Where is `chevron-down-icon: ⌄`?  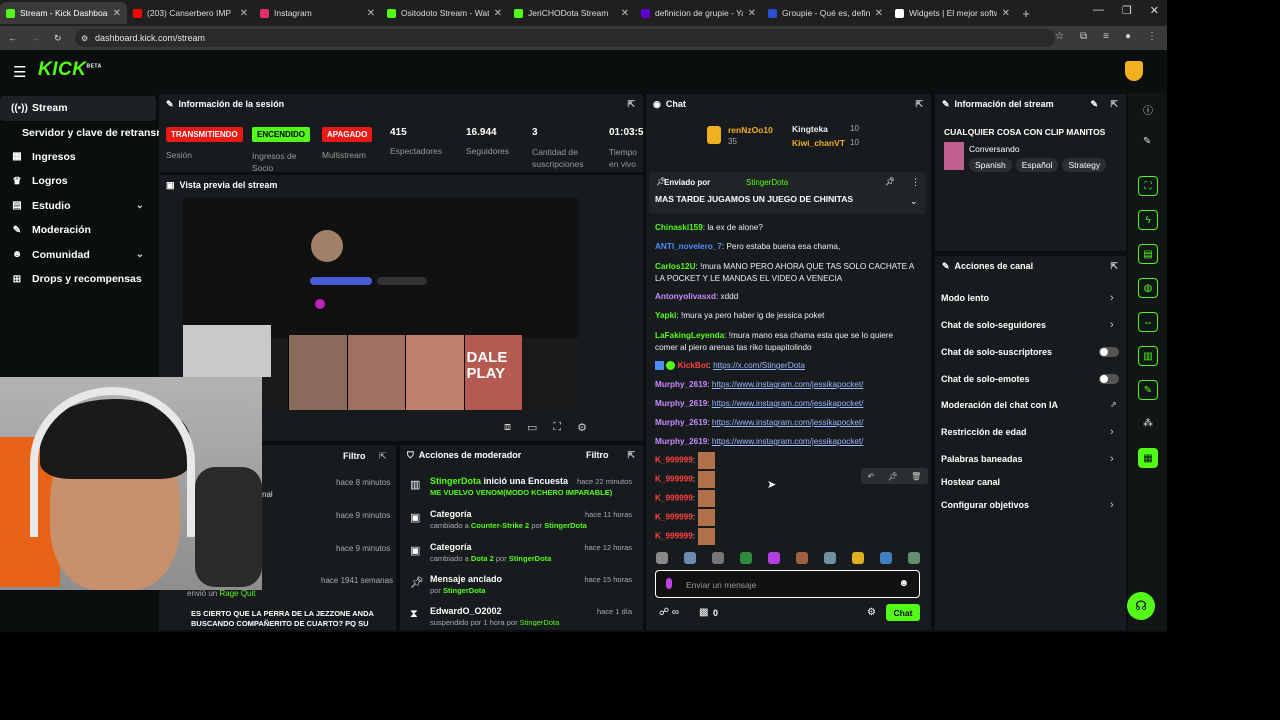
chevron-down-icon: ⌄ is located at coordinates (914, 201).